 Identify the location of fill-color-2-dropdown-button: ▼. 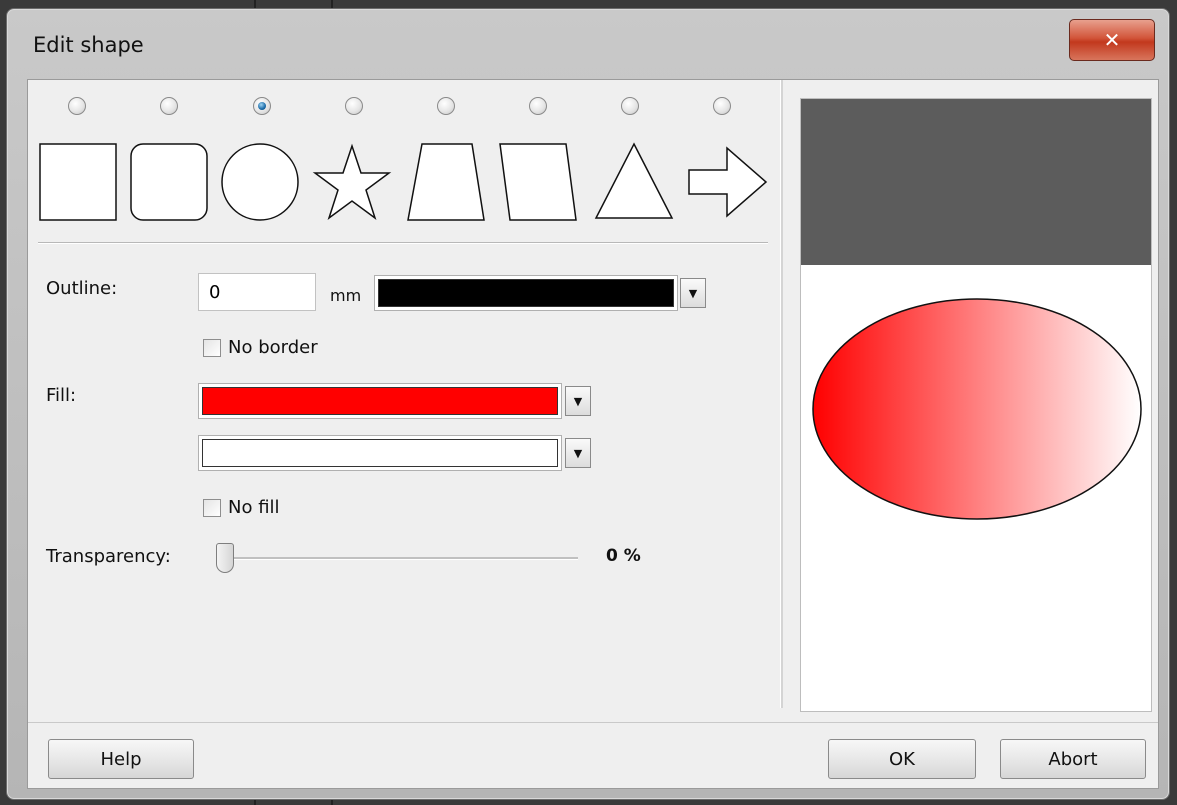
(578, 453).